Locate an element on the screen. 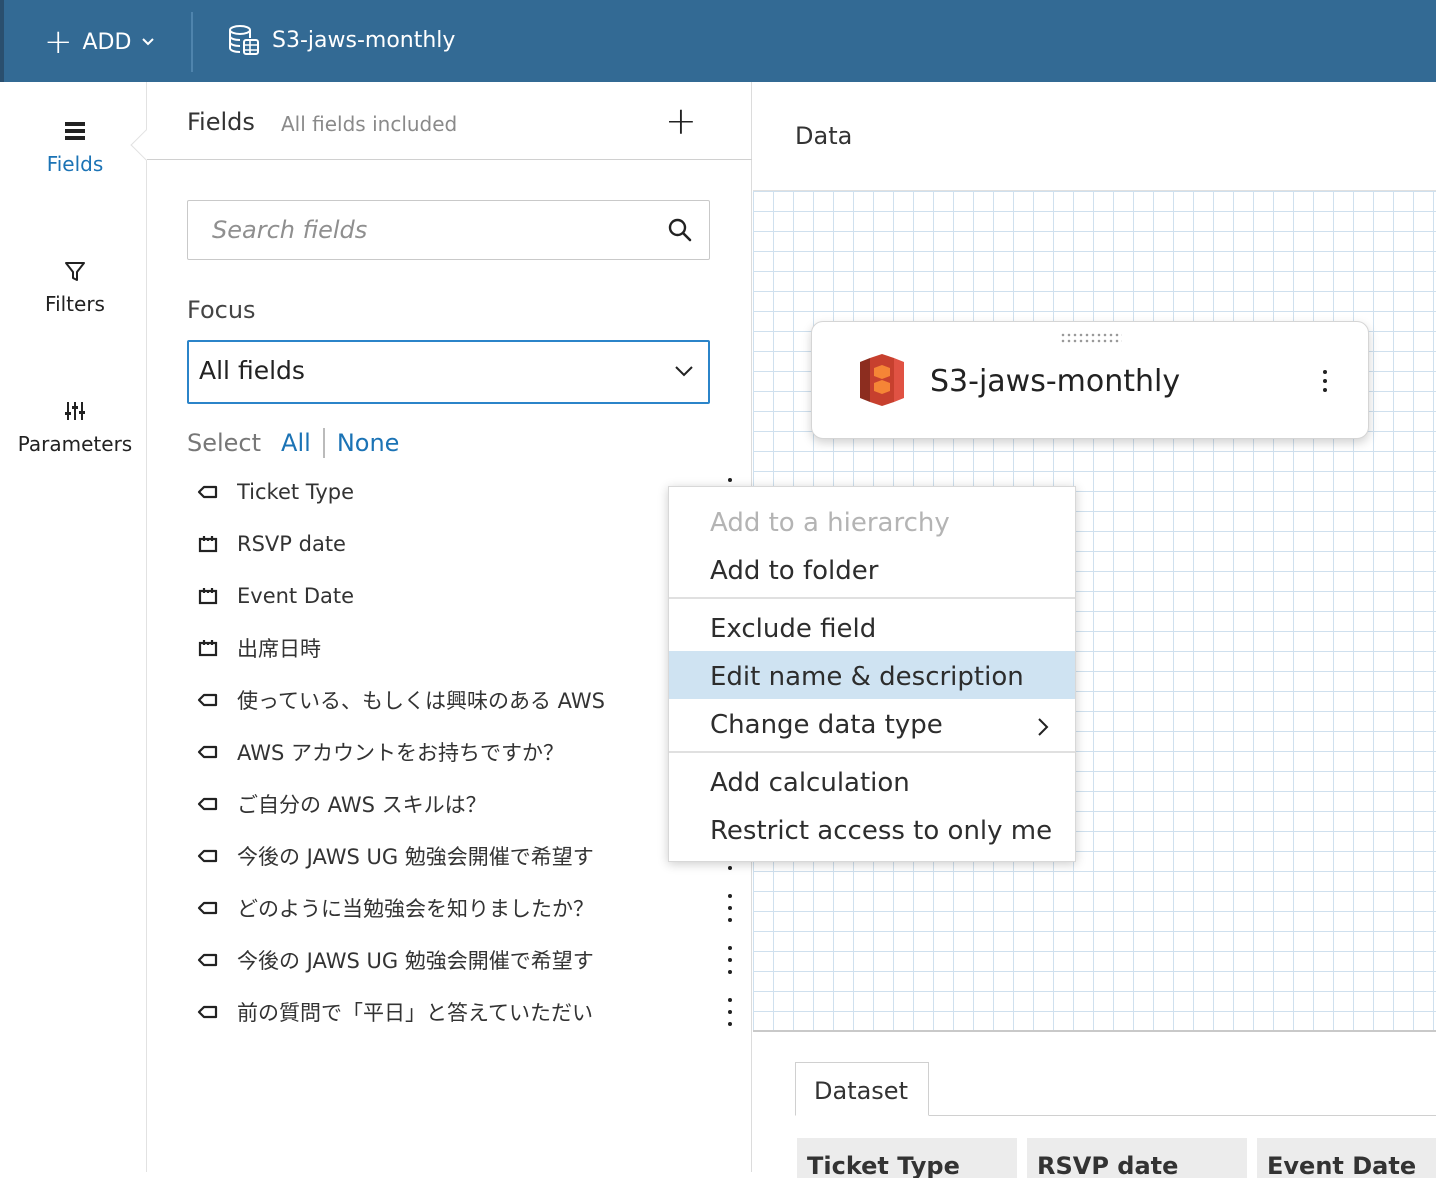 Image resolution: width=1436 pixels, height=1178 pixels. select-divider is located at coordinates (323, 443).